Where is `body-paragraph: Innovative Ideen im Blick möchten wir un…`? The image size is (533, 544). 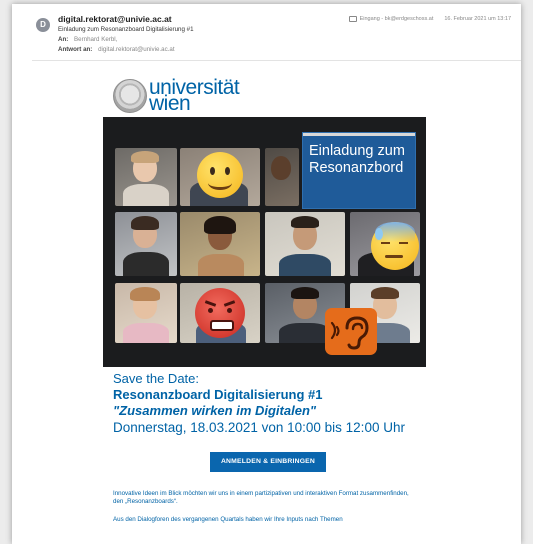
body-paragraph: Innovative Ideen im Blick möchten wir un… is located at coordinates (261, 498).